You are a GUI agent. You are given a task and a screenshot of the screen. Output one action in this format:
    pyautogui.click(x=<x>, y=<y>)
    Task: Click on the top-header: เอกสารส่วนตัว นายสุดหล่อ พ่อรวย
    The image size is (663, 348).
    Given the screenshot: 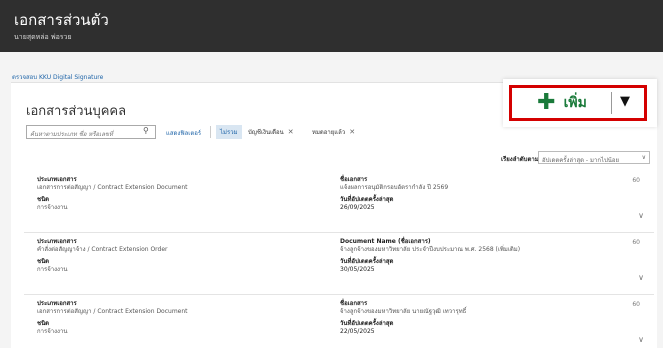 What is the action you would take?
    pyautogui.click(x=331, y=26)
    